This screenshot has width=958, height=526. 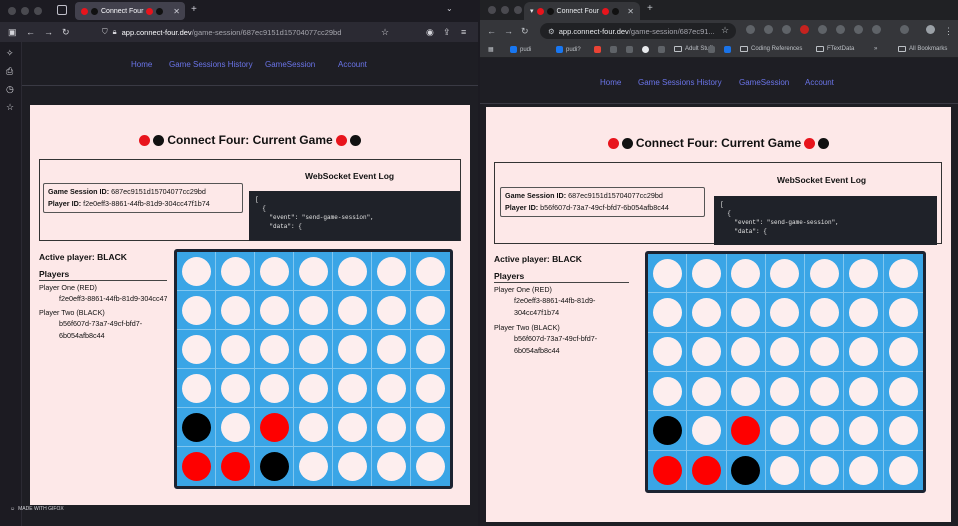 What do you see at coordinates (194, 9) in the screenshot?
I see `new-tab-icon: +` at bounding box center [194, 9].